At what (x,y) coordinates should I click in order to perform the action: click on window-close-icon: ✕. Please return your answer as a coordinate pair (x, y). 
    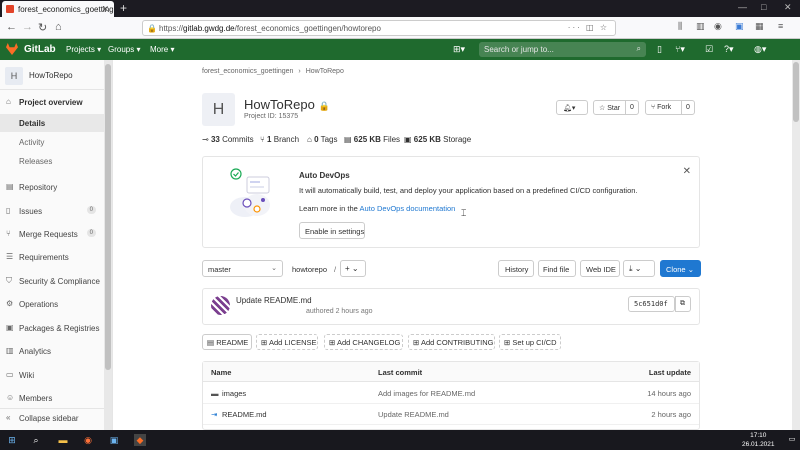
    Looking at the image, I should click on (788, 7).